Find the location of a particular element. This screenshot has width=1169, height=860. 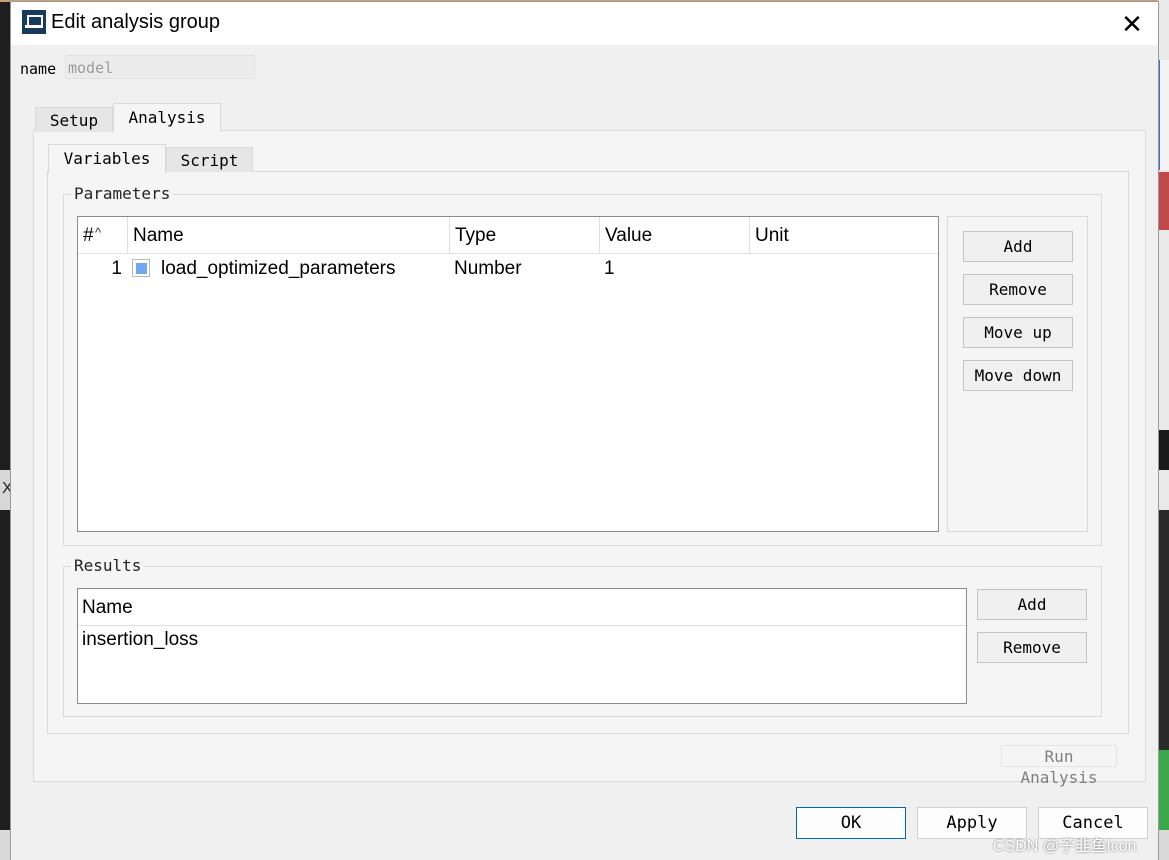

parameters-group-title: Parameters is located at coordinates (122, 193).